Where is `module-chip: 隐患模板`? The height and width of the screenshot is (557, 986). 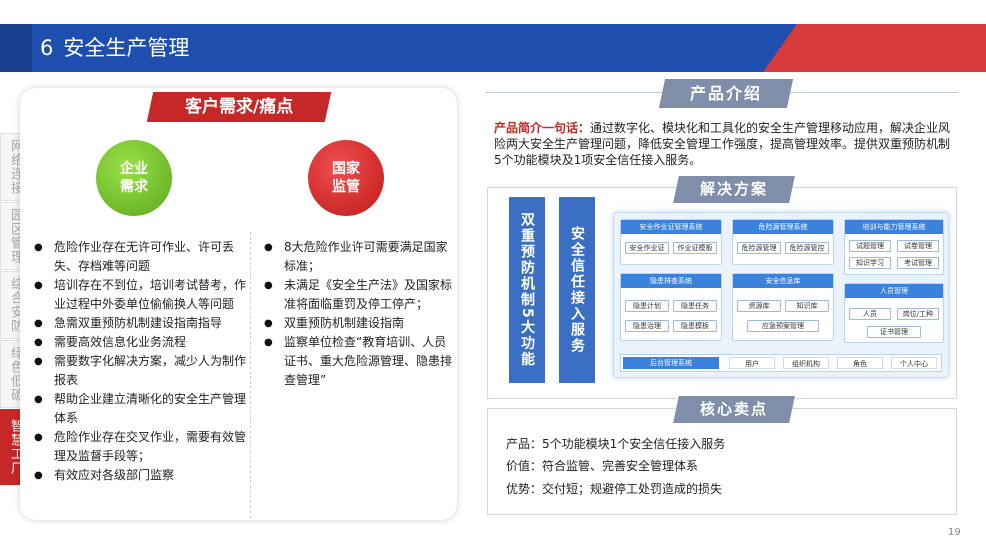
module-chip: 隐患模板 is located at coordinates (695, 326).